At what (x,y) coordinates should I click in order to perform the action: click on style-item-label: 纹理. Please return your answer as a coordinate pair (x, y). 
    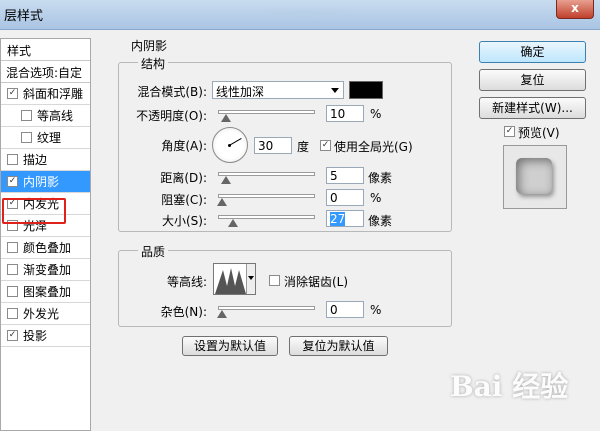
    Looking at the image, I should click on (49, 138).